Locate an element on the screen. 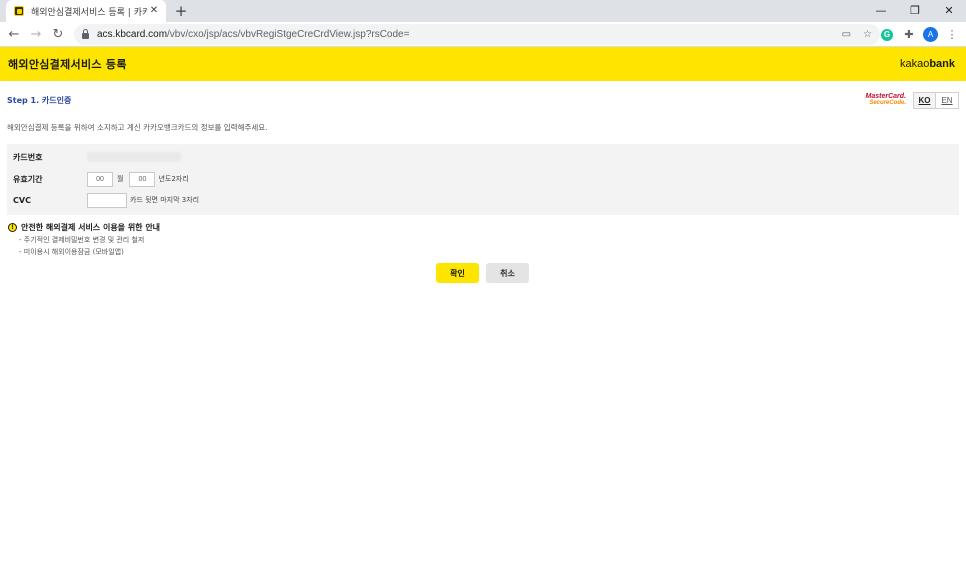 This screenshot has width=966, height=577. restore-button: ❐ is located at coordinates (915, 10).